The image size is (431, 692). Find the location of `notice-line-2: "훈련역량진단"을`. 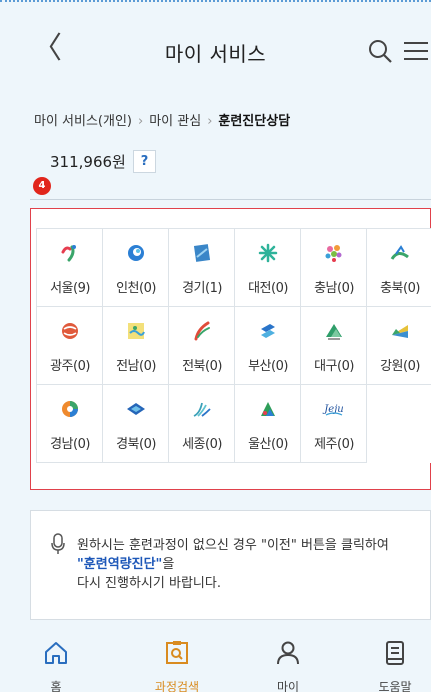

notice-line-2: "훈련역량진단"을 is located at coordinates (233, 564).